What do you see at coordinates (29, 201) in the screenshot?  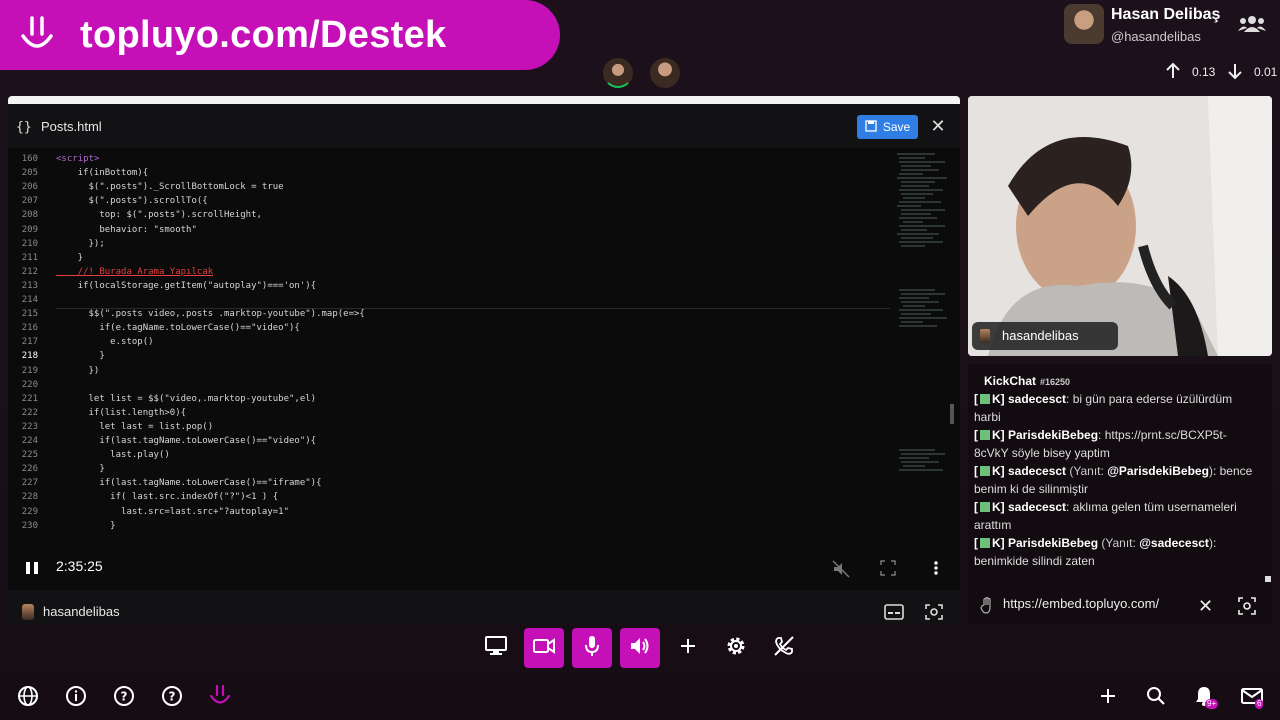 I see `line-number: 207` at bounding box center [29, 201].